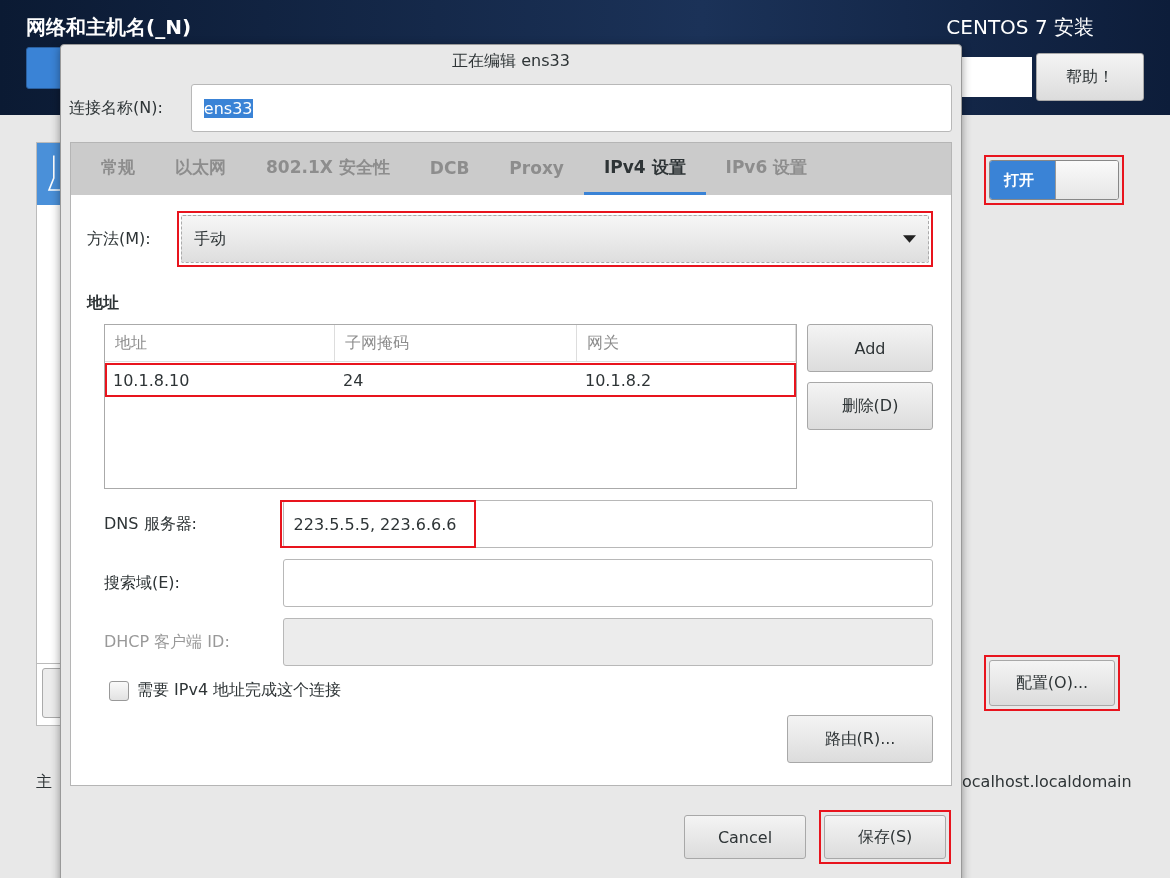 The width and height of the screenshot is (1170, 878). Describe the element at coordinates (996, 77) in the screenshot. I see `keyboard-field` at that location.